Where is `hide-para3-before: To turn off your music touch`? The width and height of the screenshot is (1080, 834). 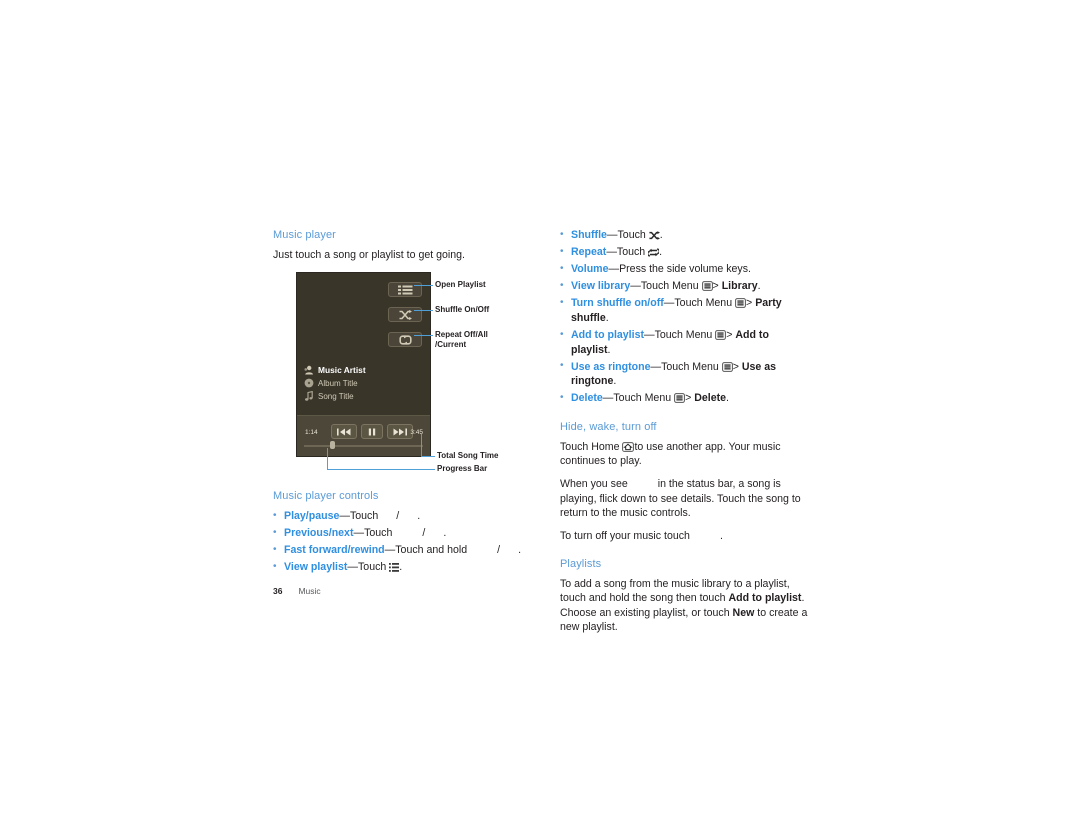
hide-para3-before: To turn off your music touch is located at coordinates (625, 536).